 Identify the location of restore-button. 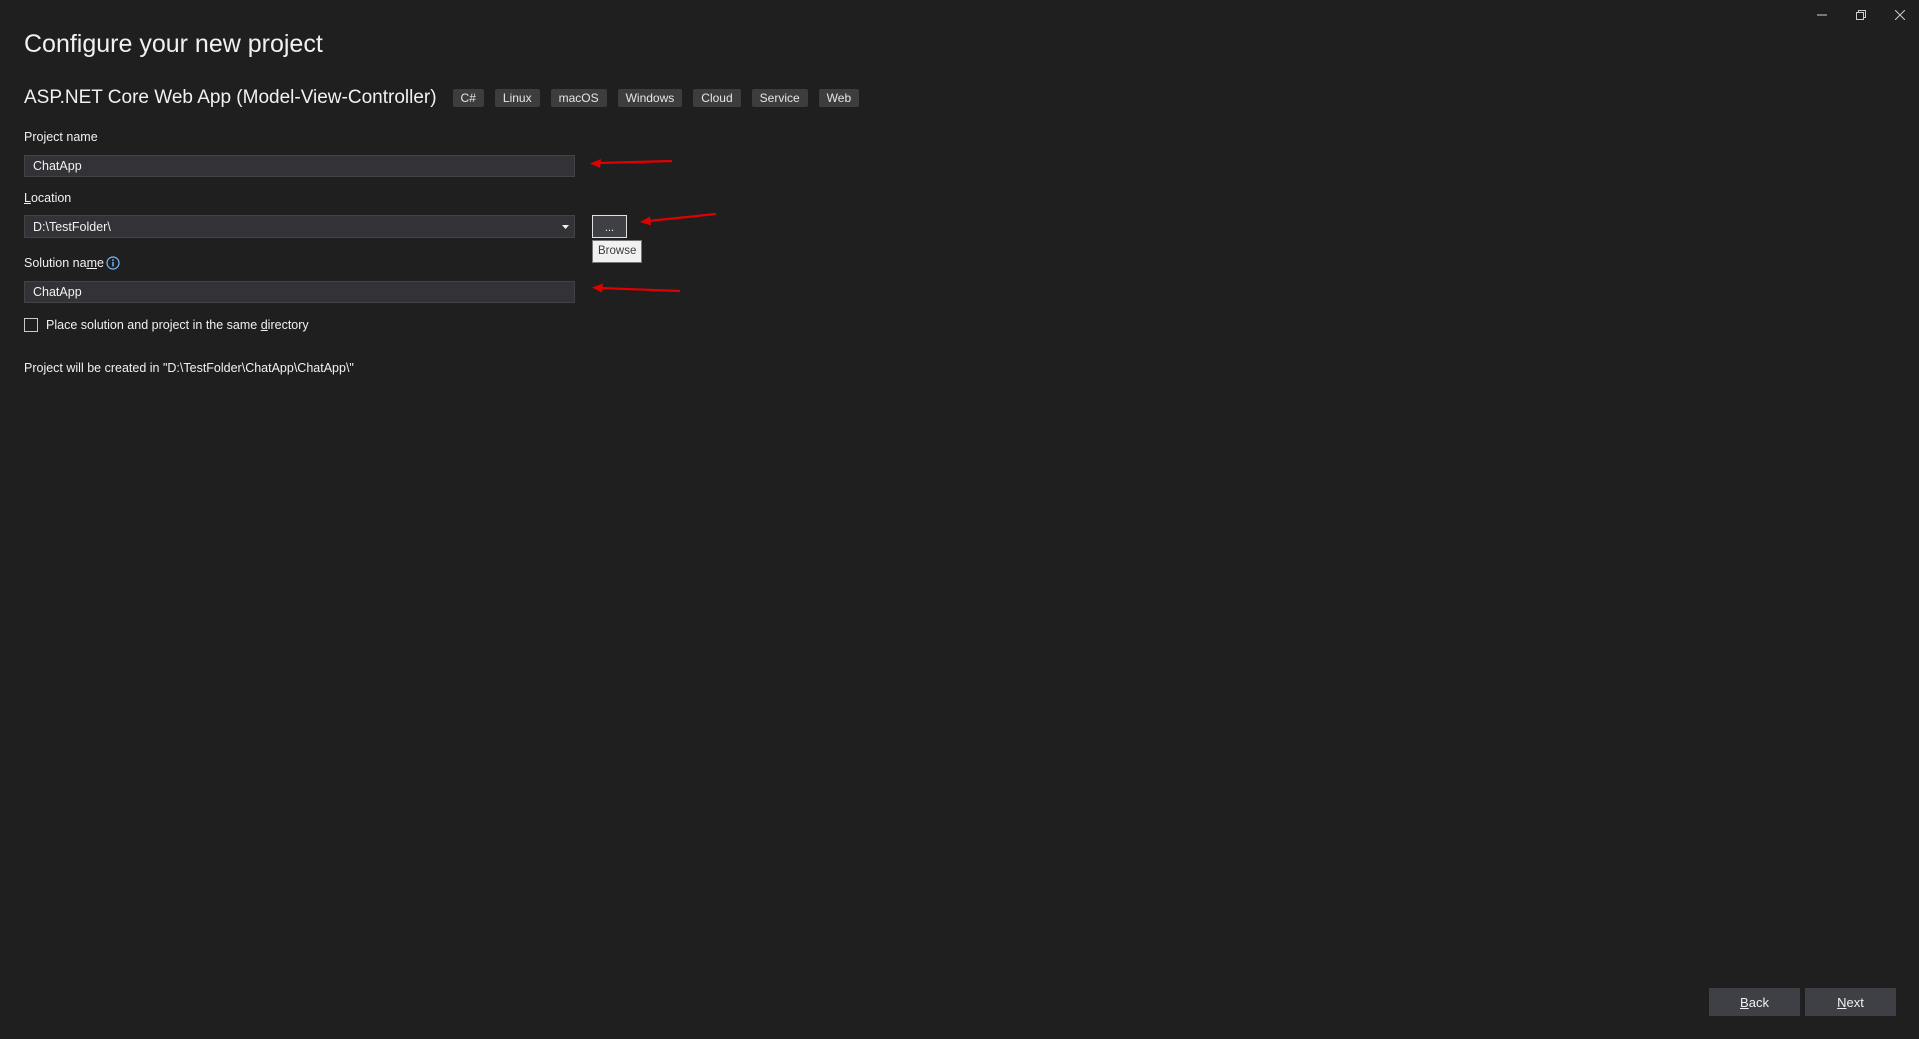
(1860, 15).